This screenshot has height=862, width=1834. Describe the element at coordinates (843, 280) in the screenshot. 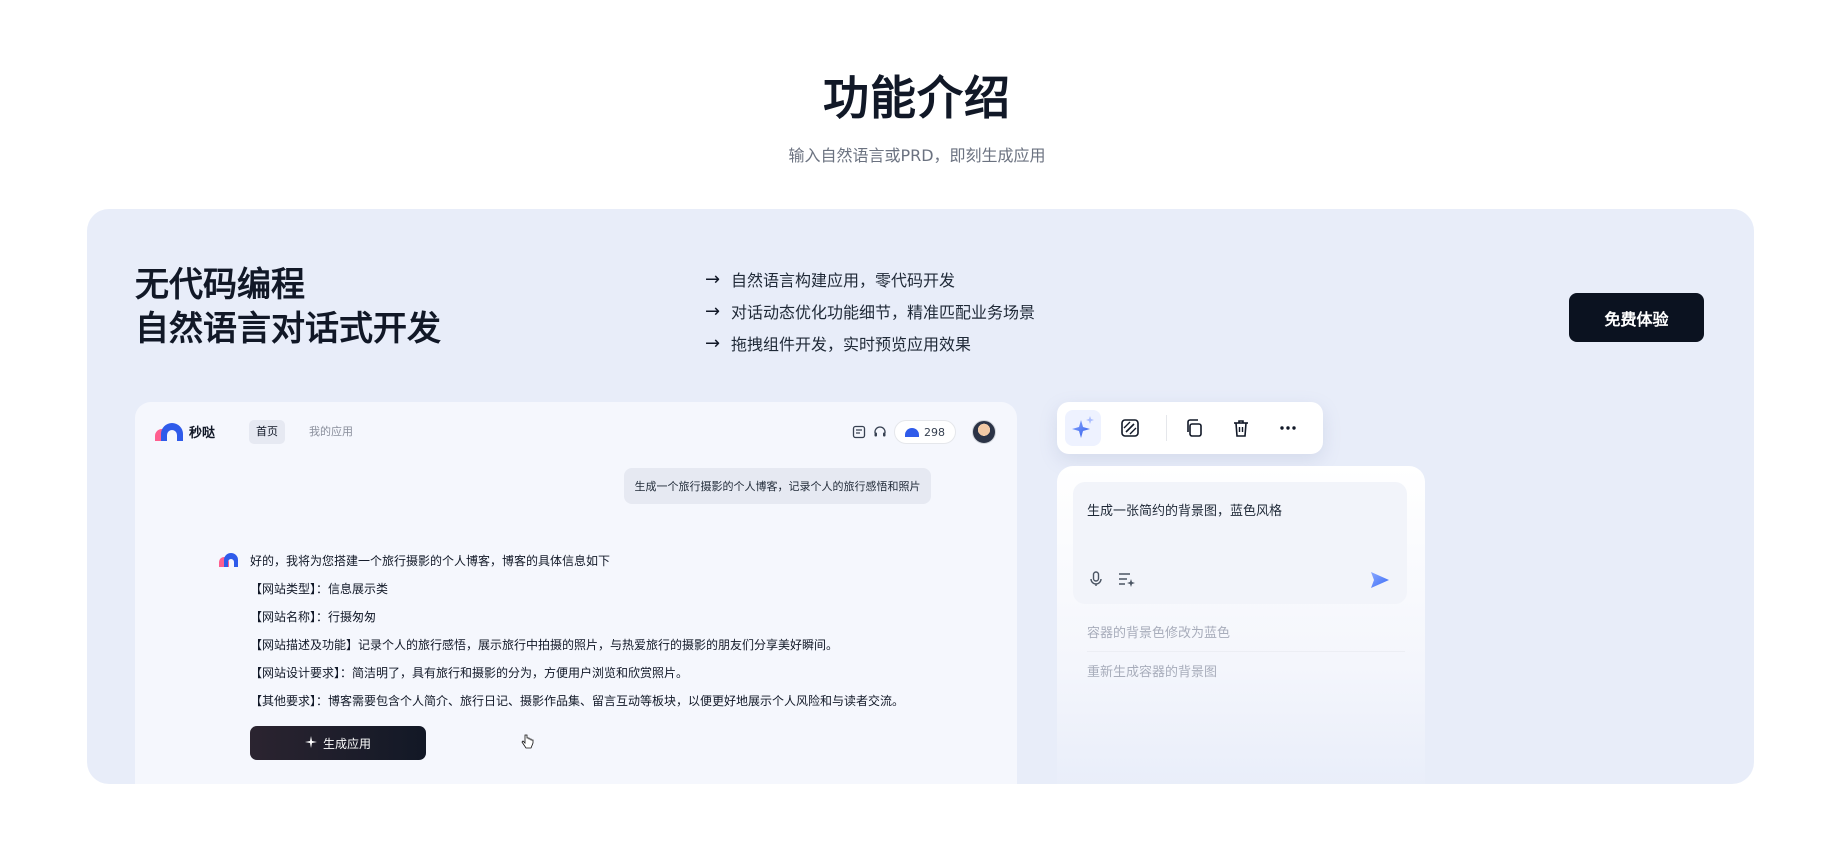

I see `feature-text: 自然语言构建应用，零代码开发` at that location.